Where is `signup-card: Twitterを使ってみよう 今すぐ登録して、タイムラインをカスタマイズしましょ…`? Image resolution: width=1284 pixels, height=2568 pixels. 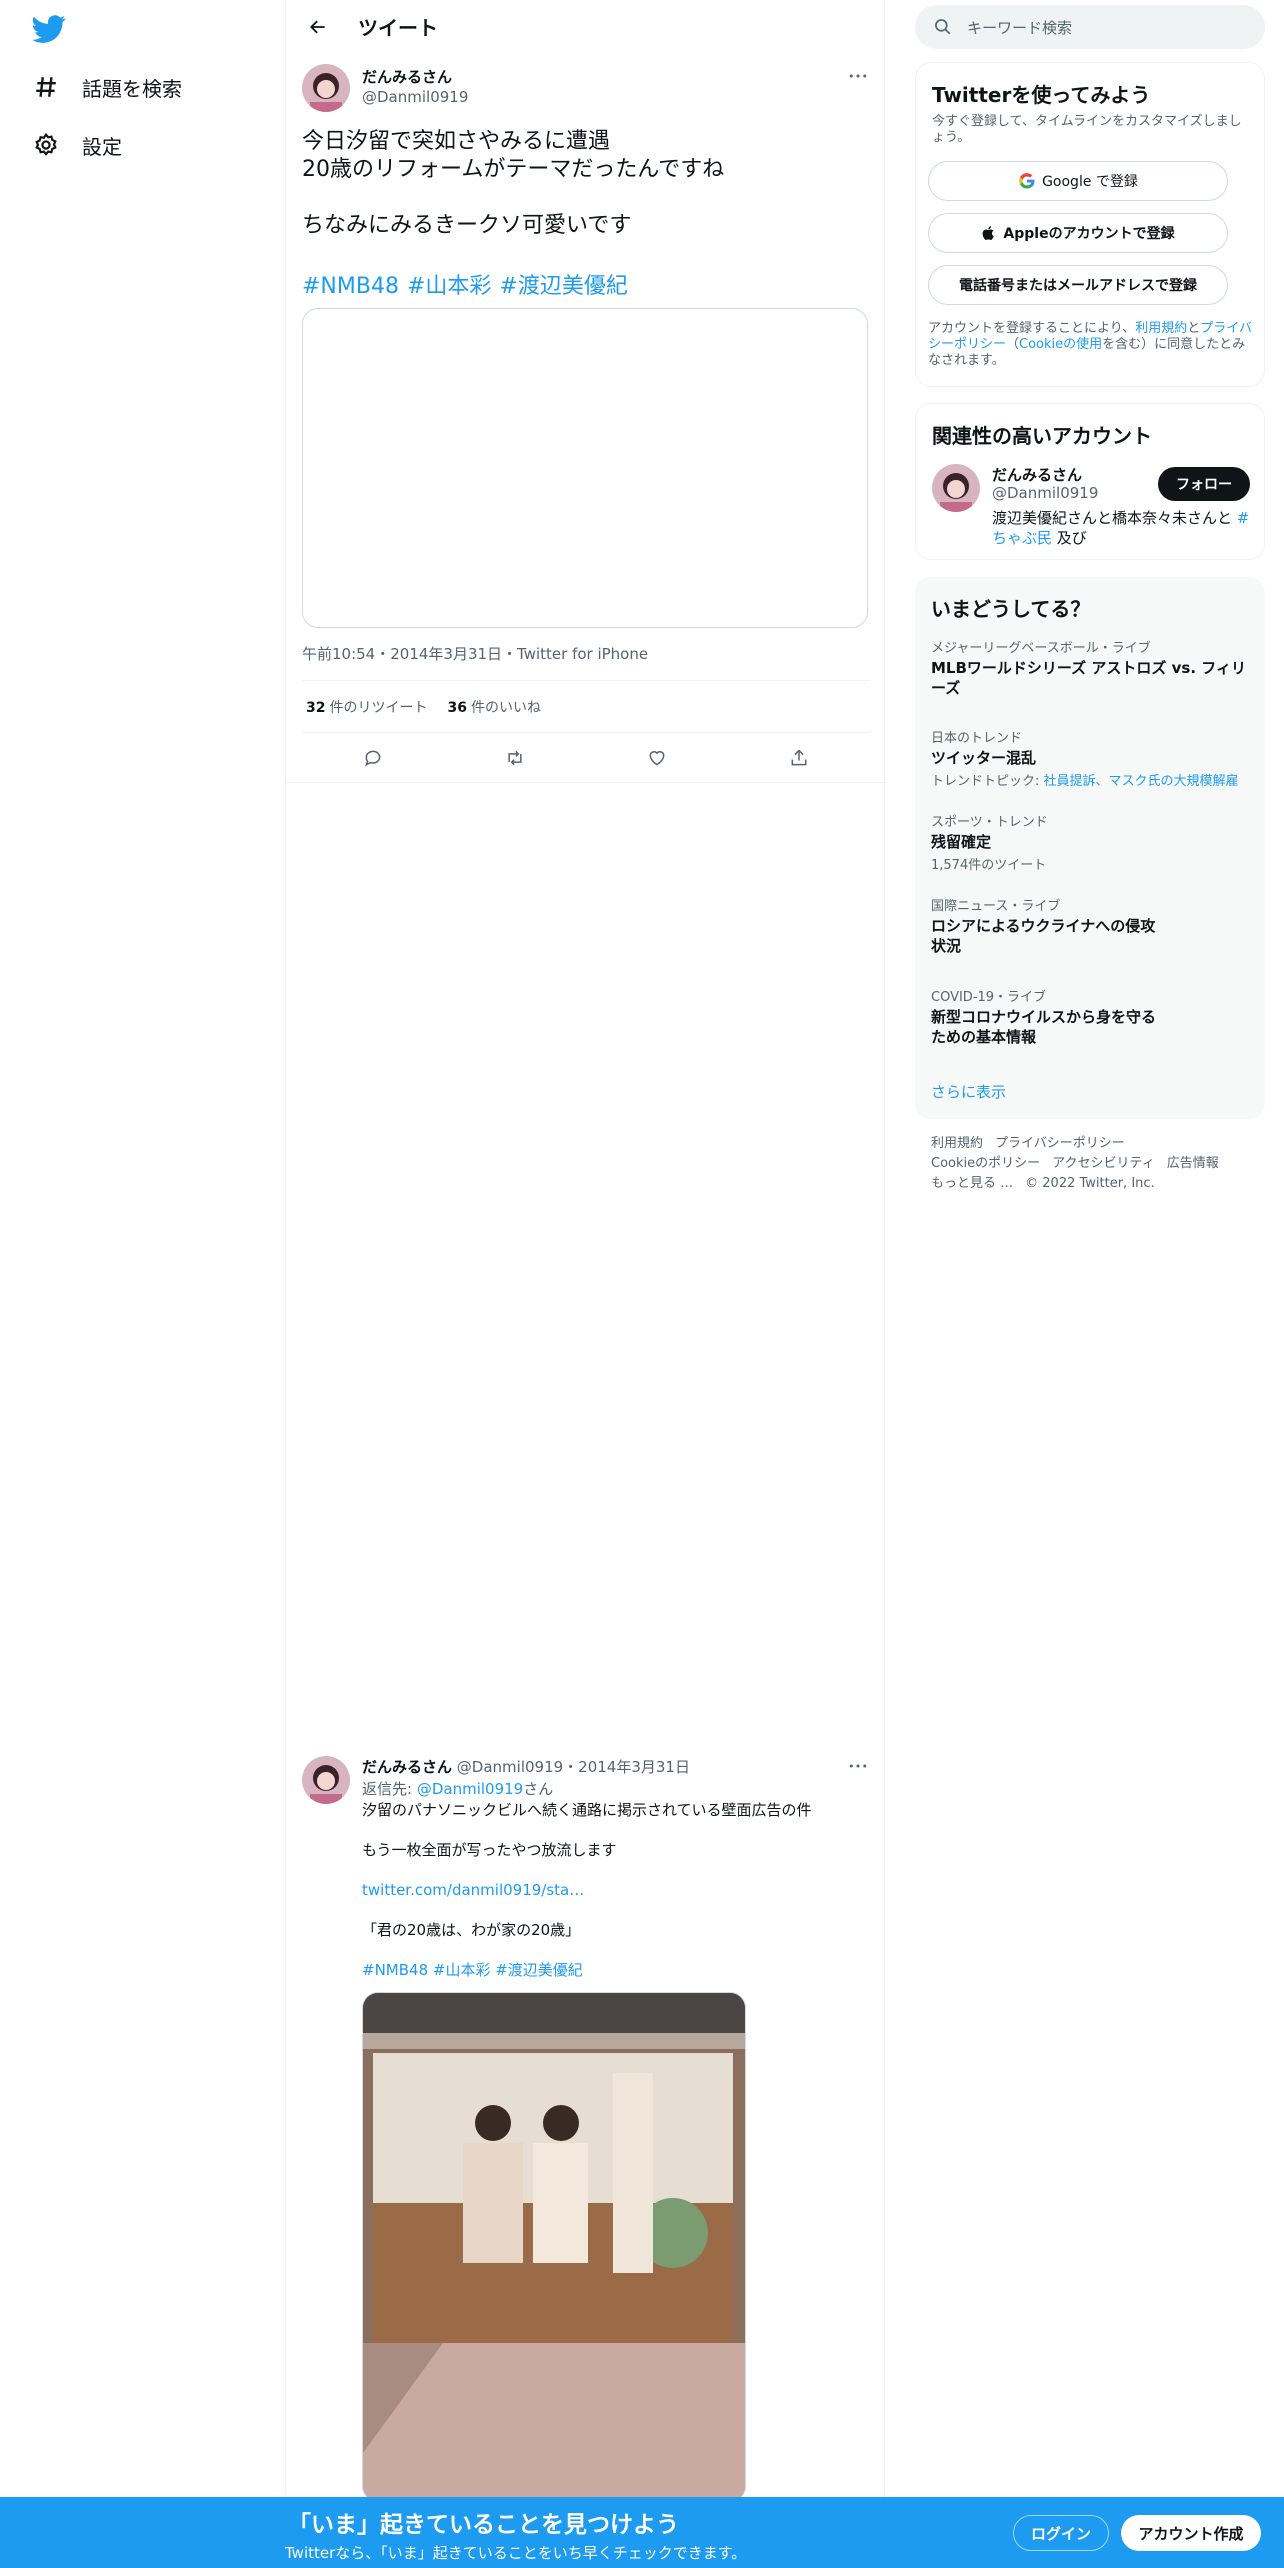
signup-card: Twitterを使ってみよう 今すぐ登録して、タイムラインをカスタマイズしましょ… is located at coordinates (1090, 224).